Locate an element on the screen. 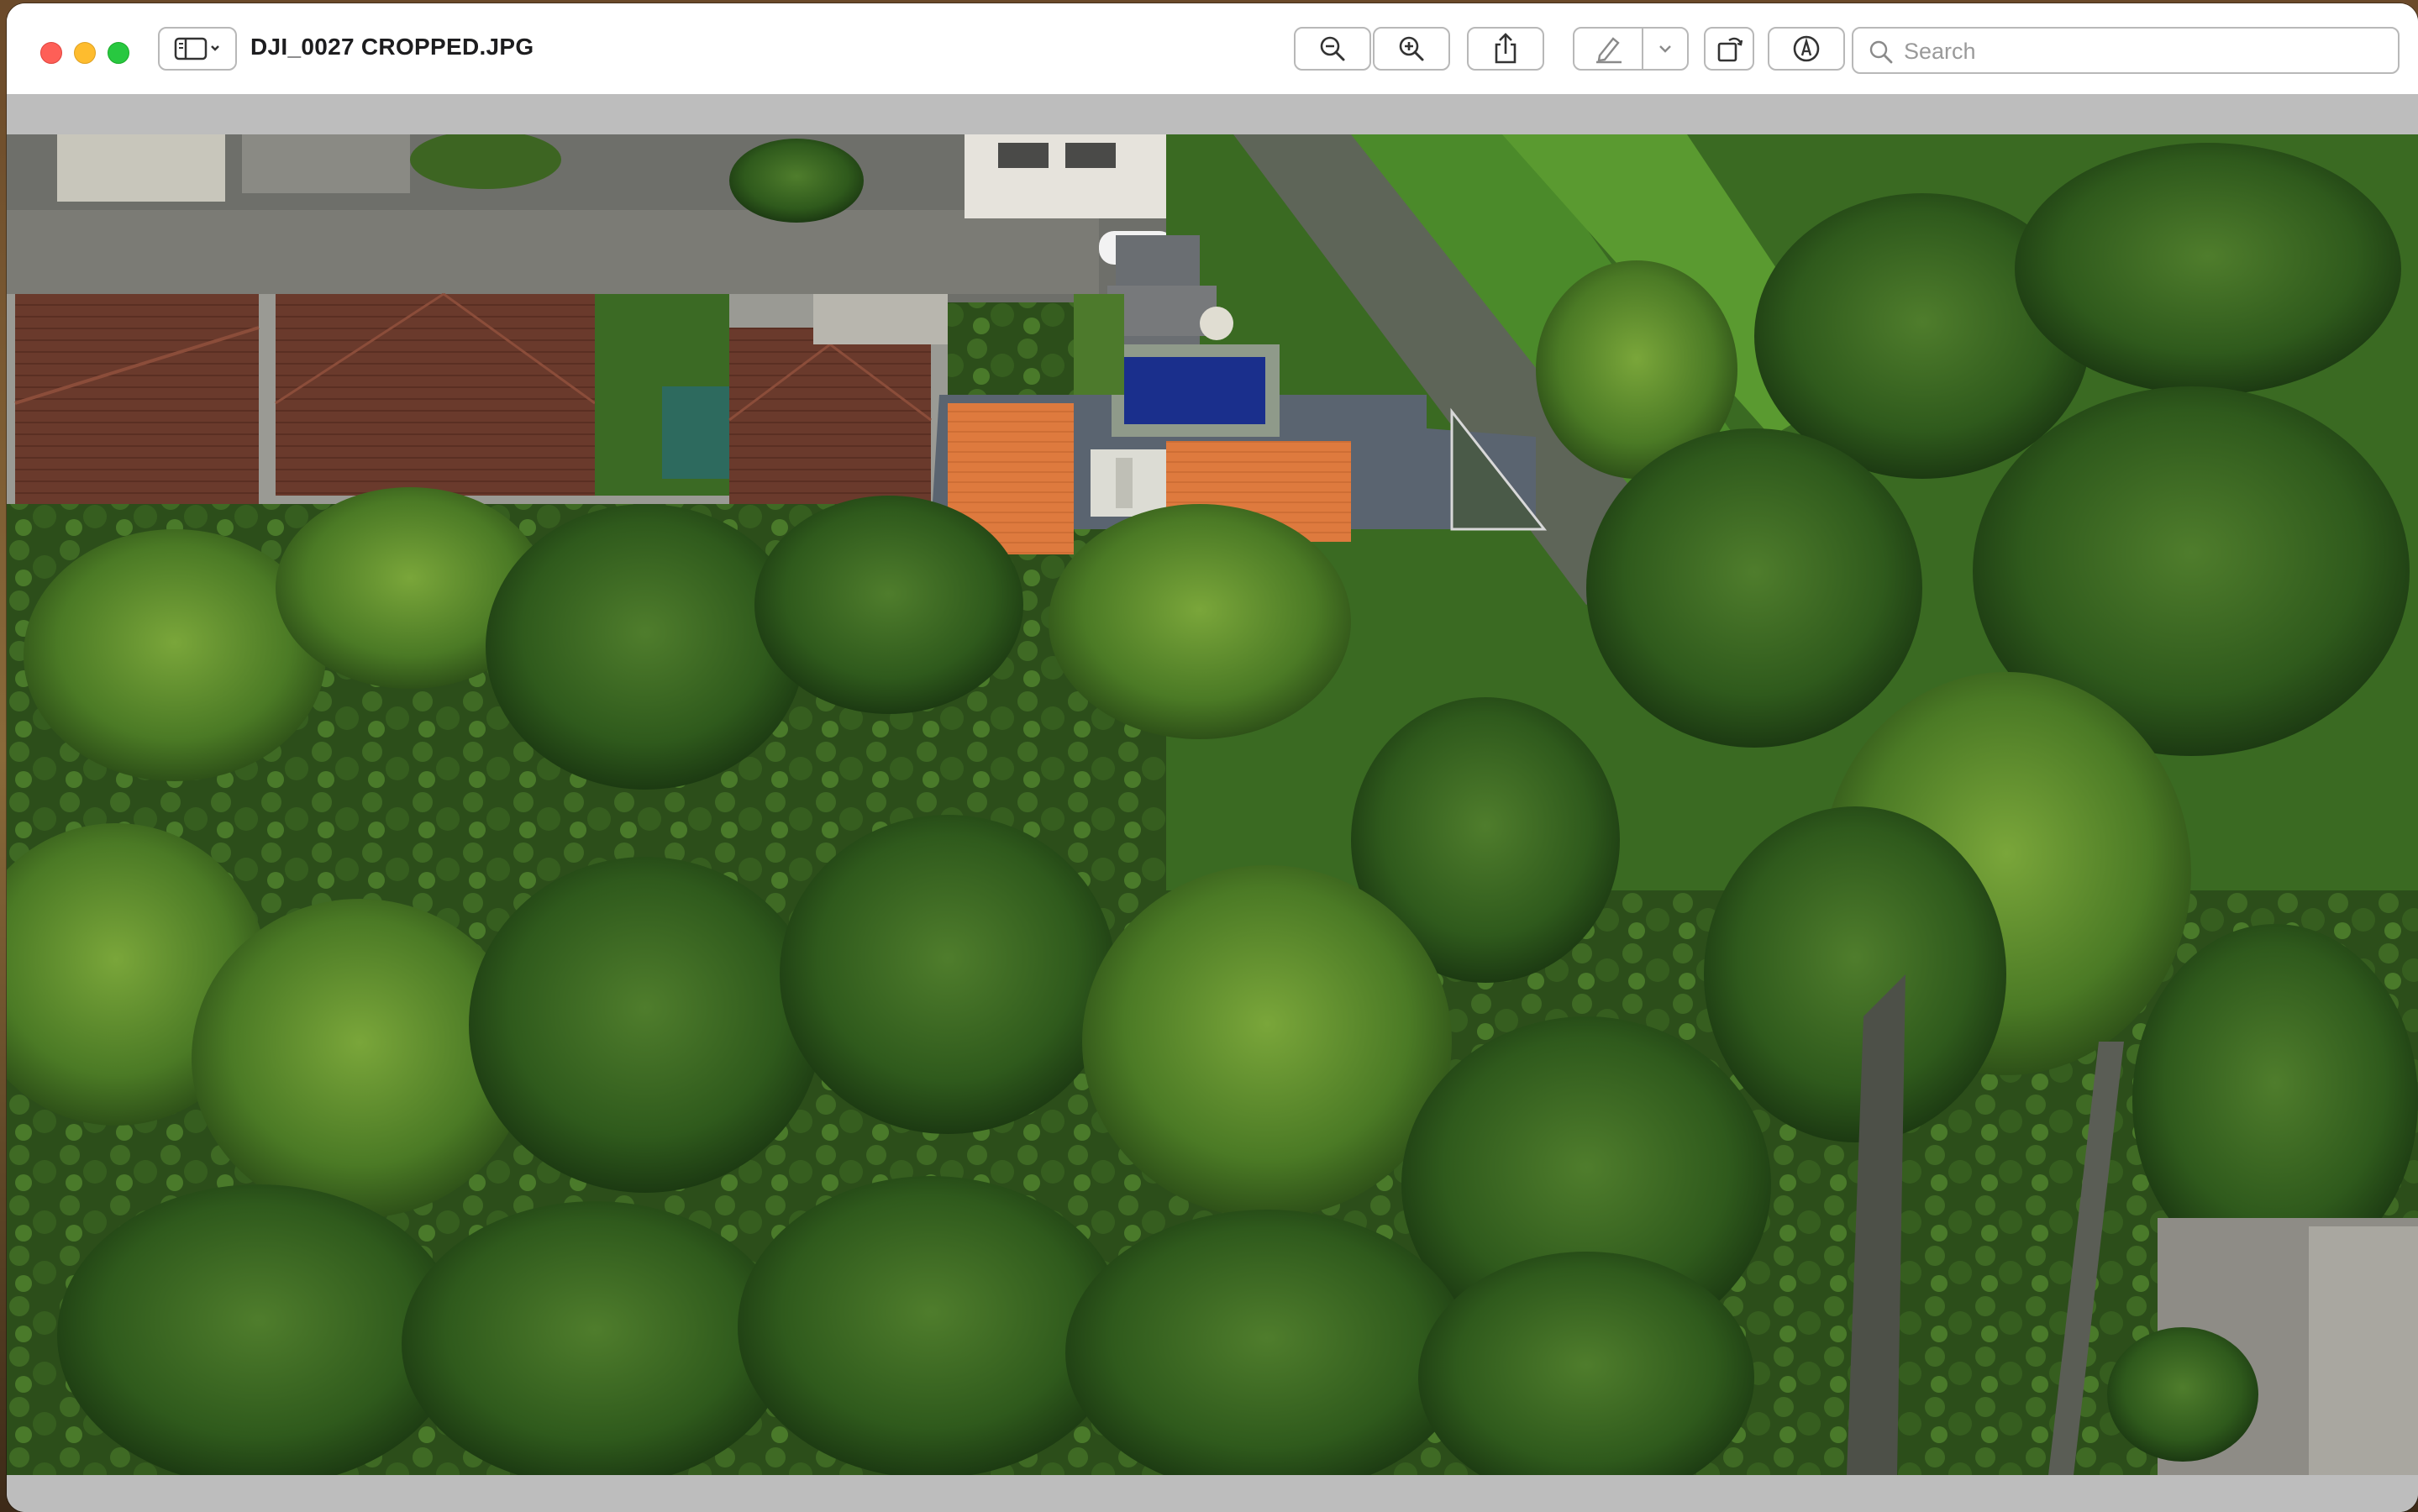 This screenshot has width=2418, height=1512. chevron-down-icon is located at coordinates (1666, 49).